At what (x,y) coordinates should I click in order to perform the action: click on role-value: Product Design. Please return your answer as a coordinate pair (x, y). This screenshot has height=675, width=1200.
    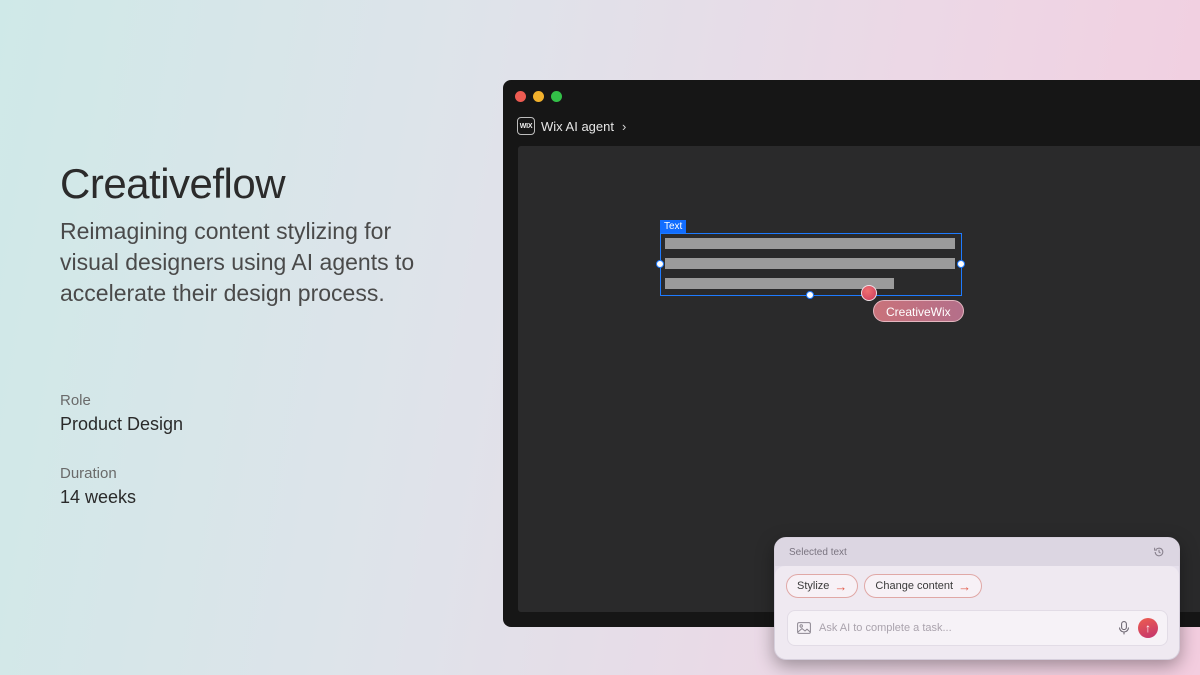
    Looking at the image, I should click on (122, 424).